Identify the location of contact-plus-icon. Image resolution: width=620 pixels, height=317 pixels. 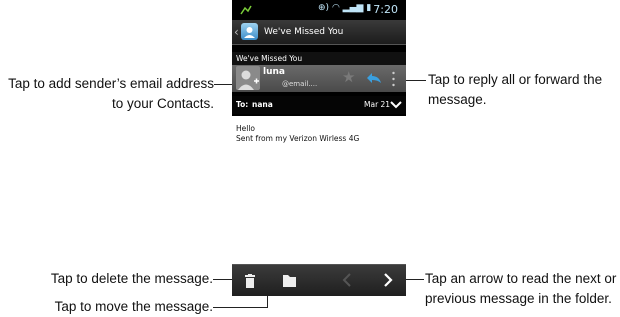
(248, 80).